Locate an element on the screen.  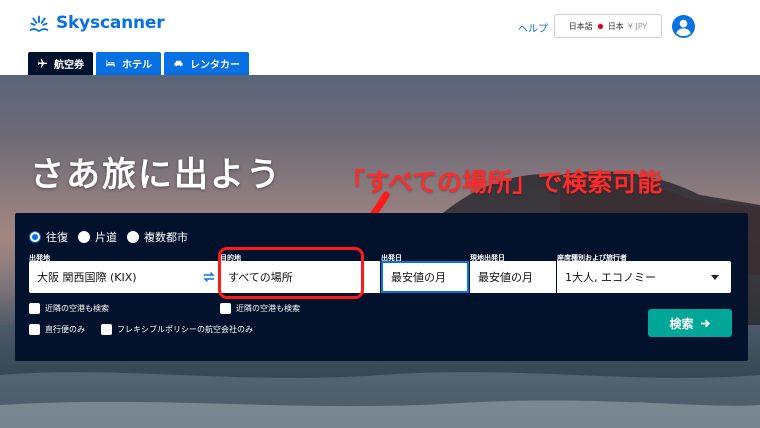
travellers-value: 1大人, エコノミー is located at coordinates (610, 277).